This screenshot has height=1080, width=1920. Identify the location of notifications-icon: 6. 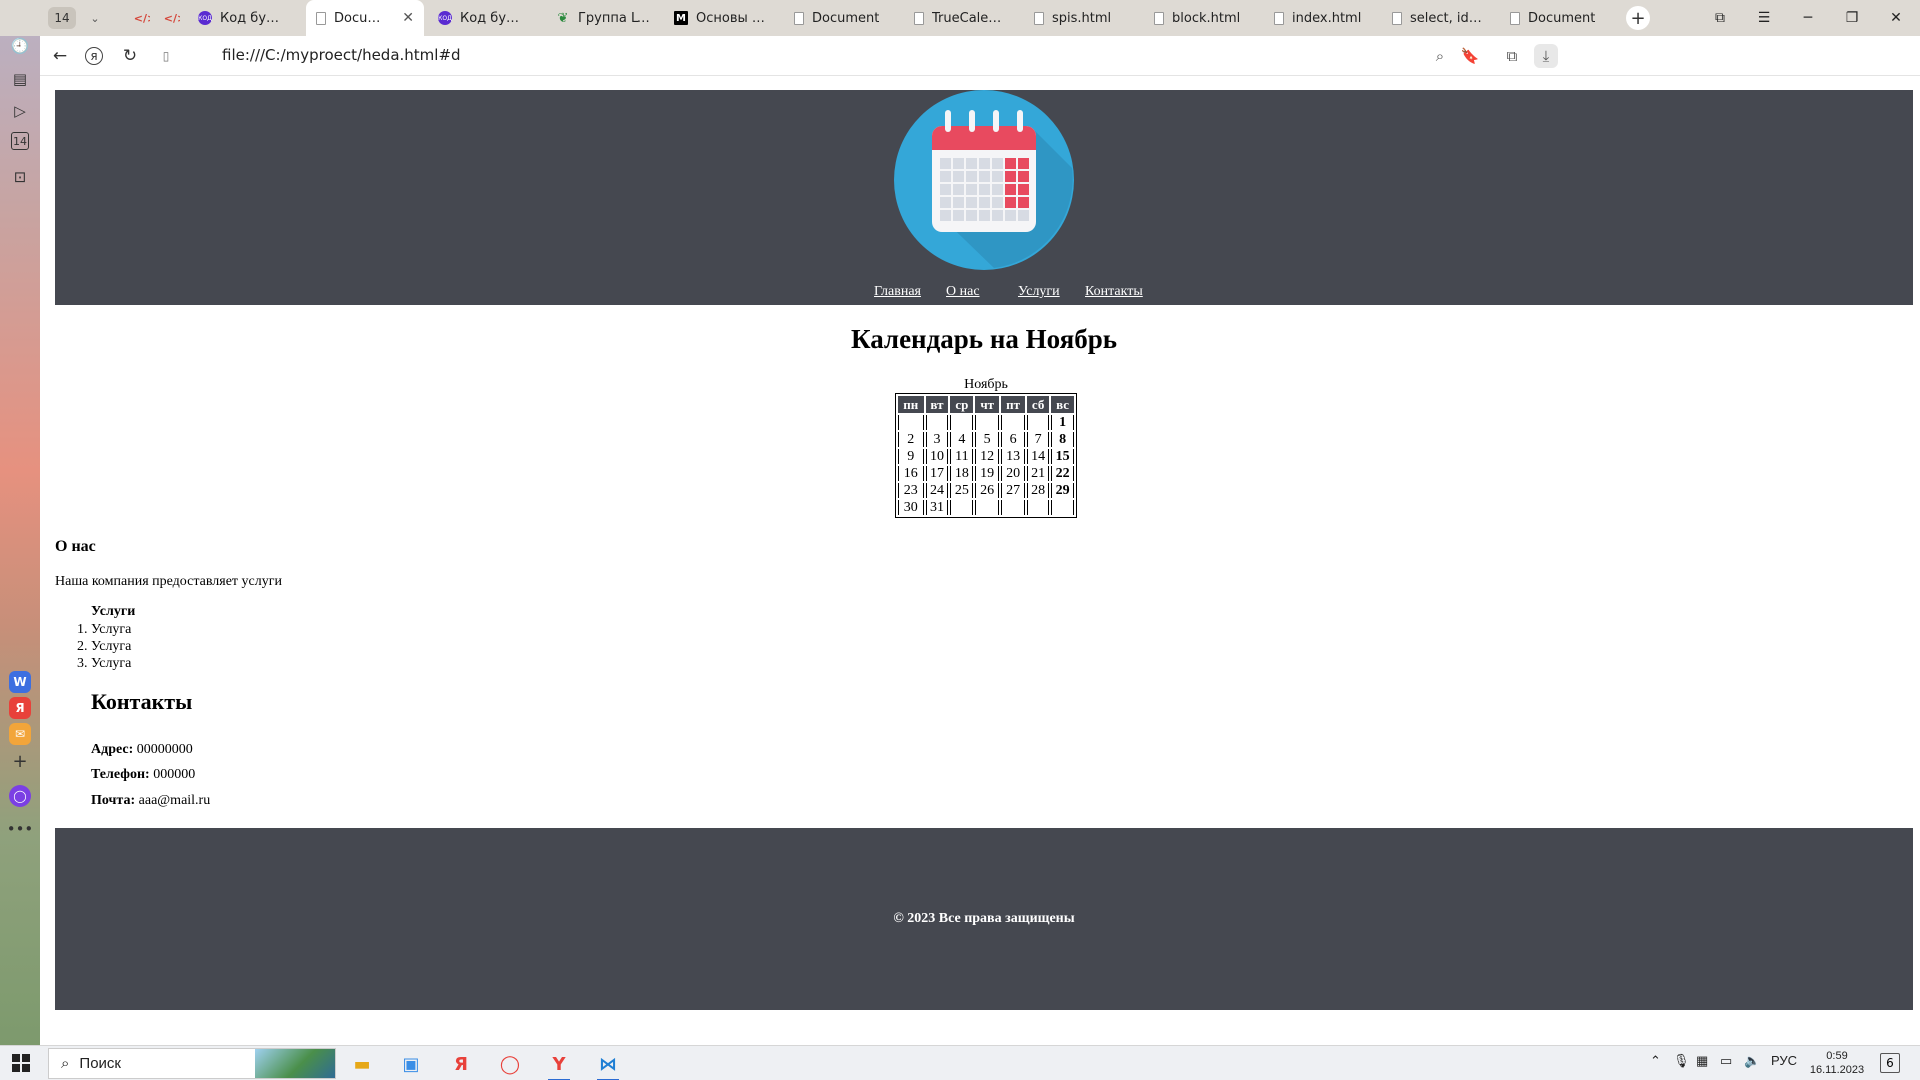
(1890, 1063).